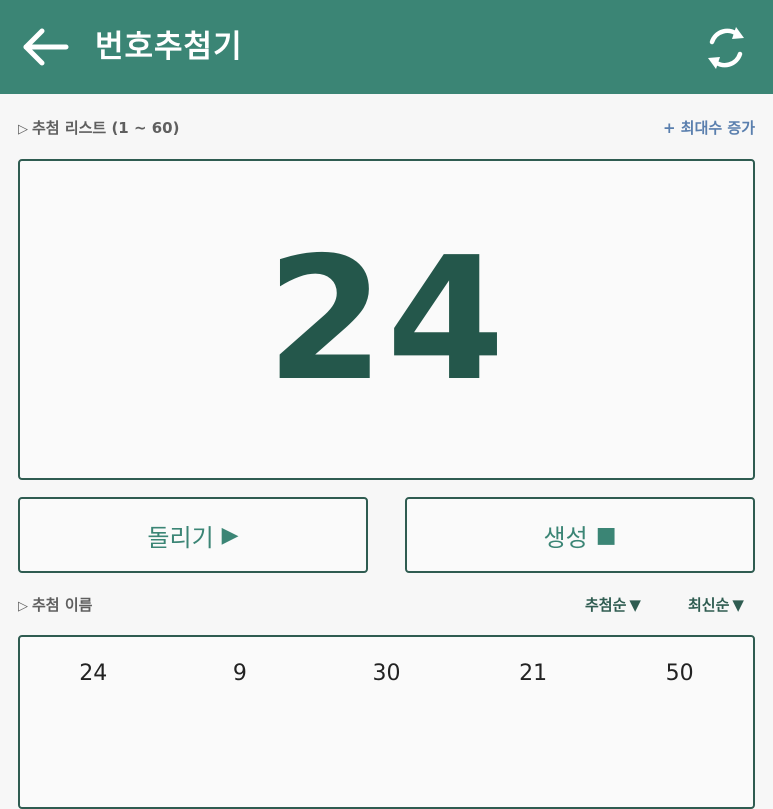  I want to click on back-button, so click(46, 47).